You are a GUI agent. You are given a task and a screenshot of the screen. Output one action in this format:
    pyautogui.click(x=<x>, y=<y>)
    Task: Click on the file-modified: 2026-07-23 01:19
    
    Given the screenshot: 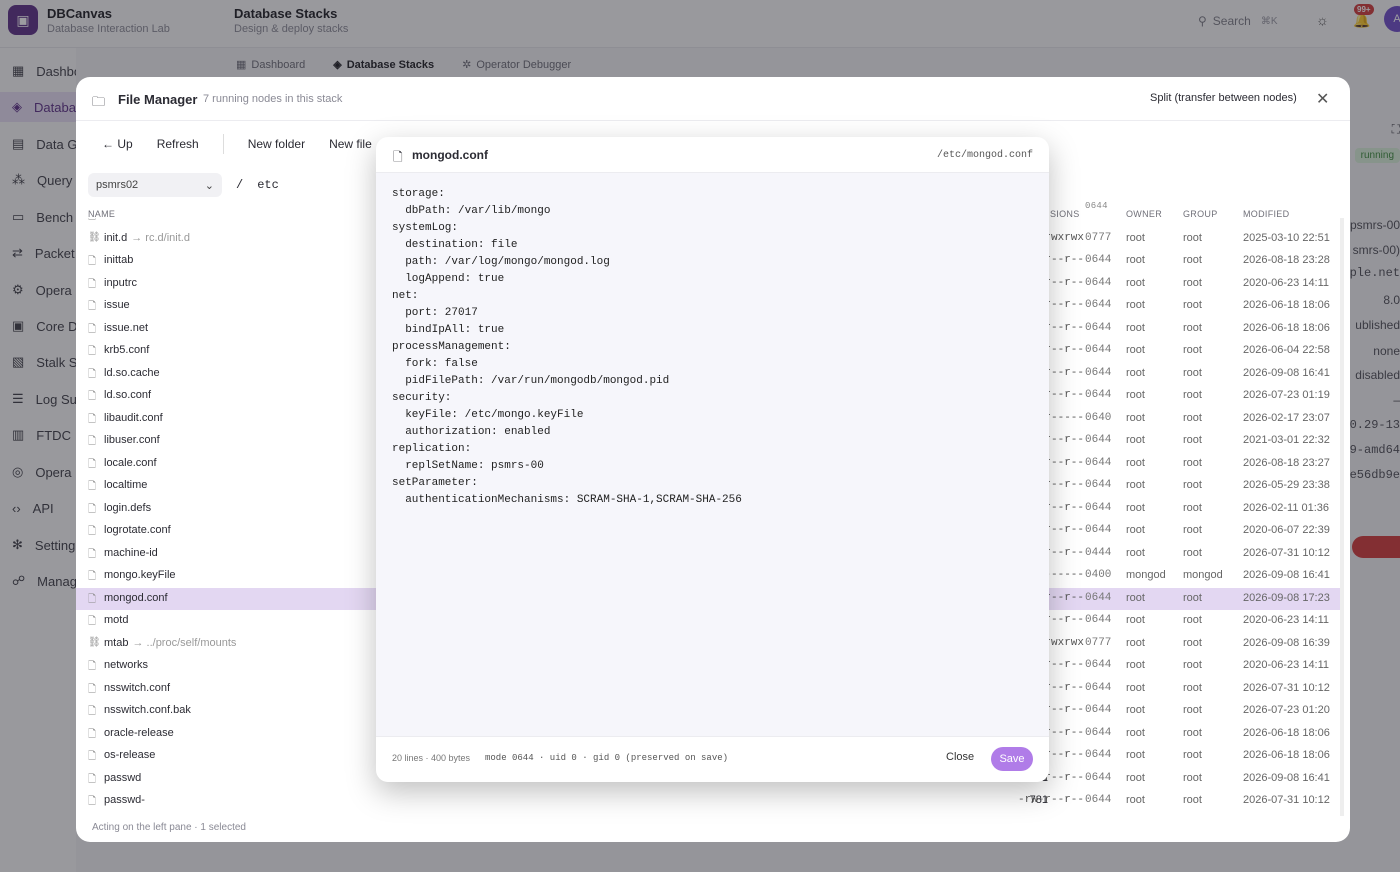 What is the action you would take?
    pyautogui.click(x=1286, y=395)
    